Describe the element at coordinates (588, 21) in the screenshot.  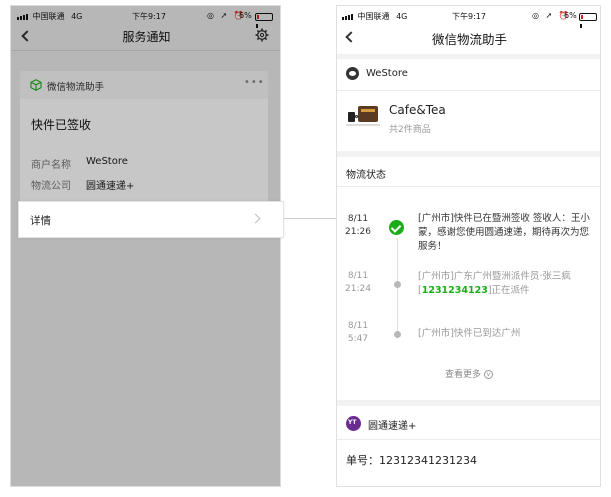
I see `battery-icon` at that location.